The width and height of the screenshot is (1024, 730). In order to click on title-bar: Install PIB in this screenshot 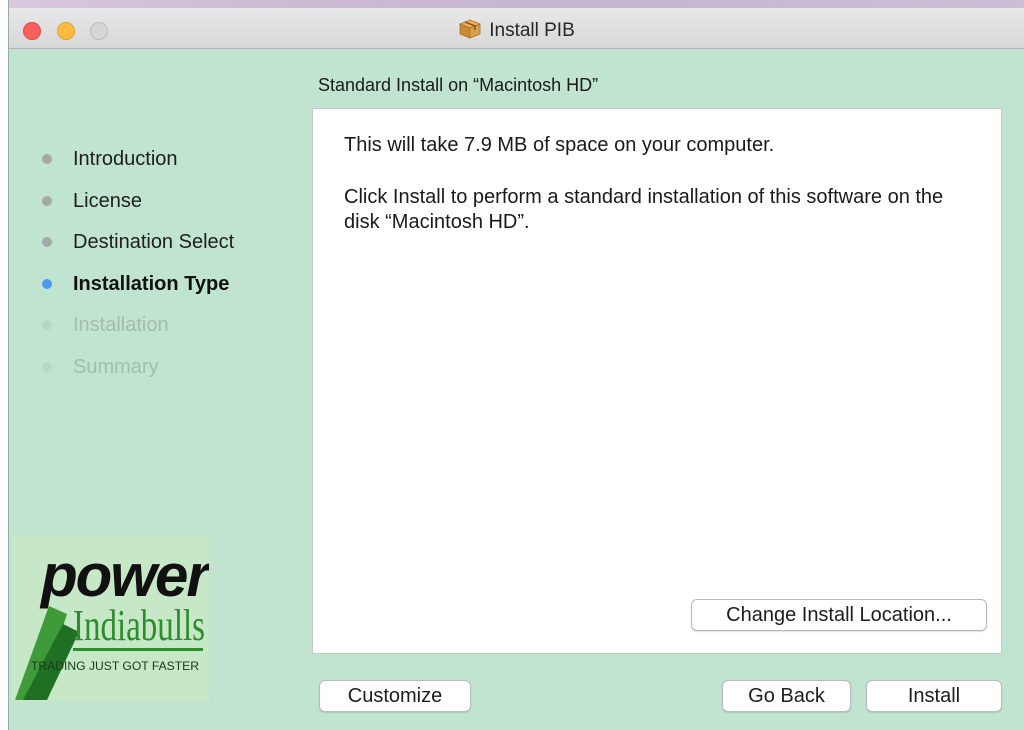, I will do `click(516, 24)`.